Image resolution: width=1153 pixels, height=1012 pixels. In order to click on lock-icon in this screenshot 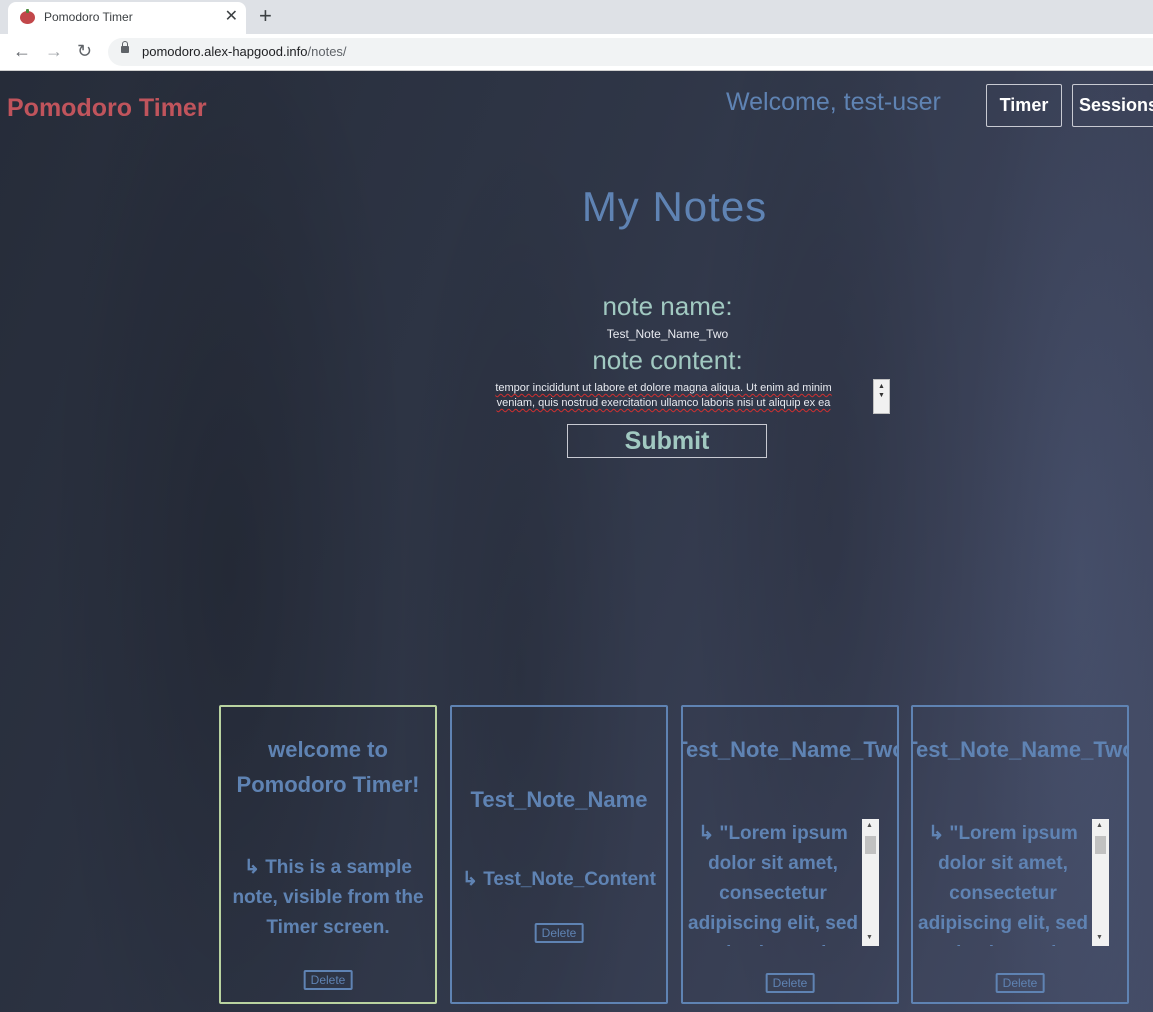, I will do `click(125, 47)`.